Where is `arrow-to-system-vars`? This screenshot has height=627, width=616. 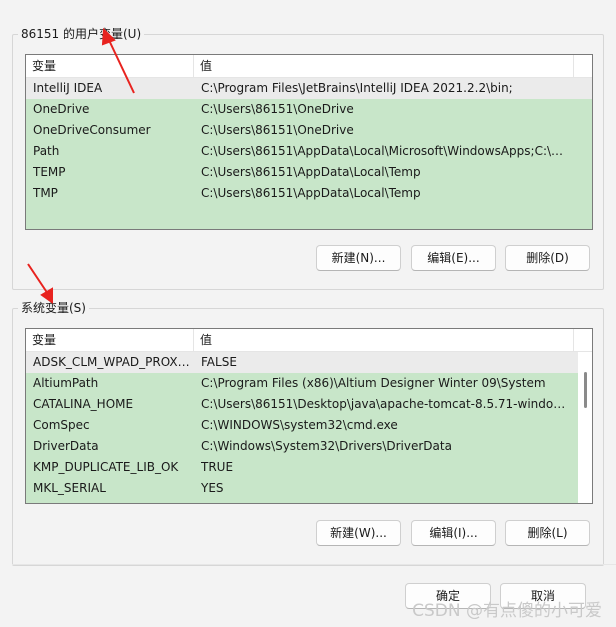 arrow-to-system-vars is located at coordinates (40, 283).